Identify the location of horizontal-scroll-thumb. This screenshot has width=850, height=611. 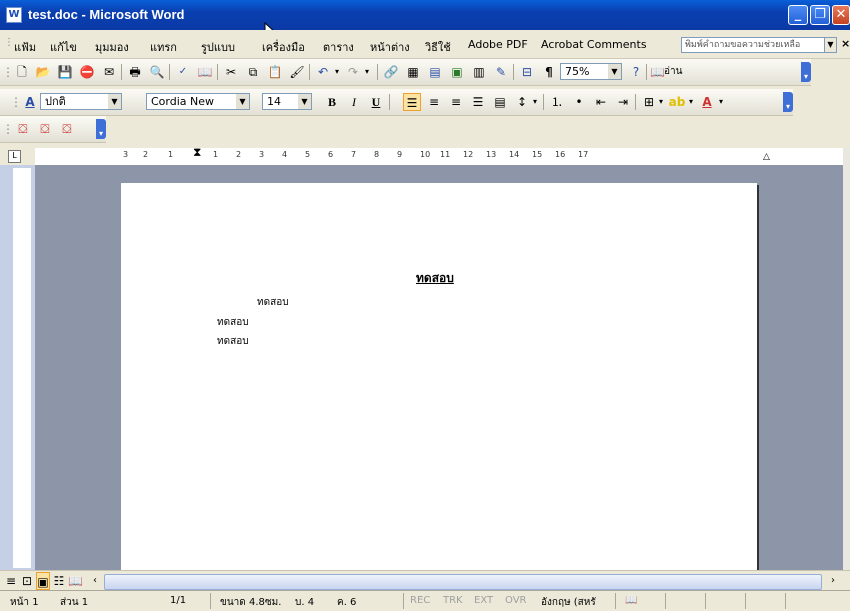
(463, 582).